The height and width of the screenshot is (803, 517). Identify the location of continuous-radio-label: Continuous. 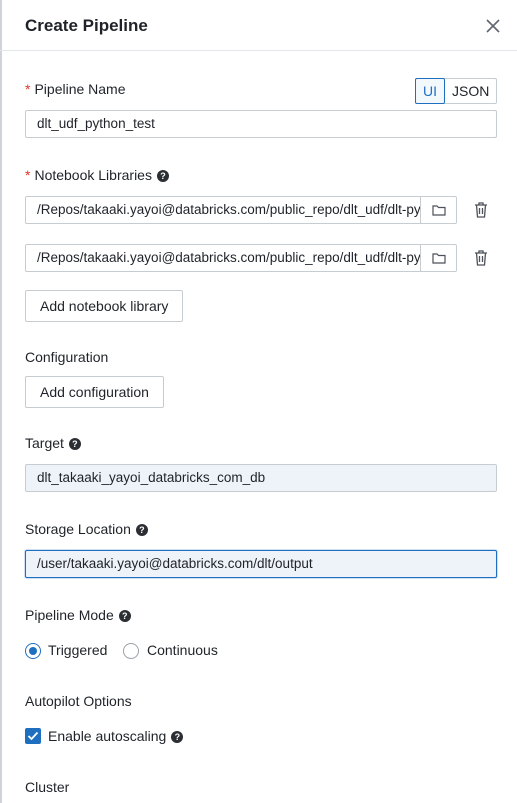
(182, 650).